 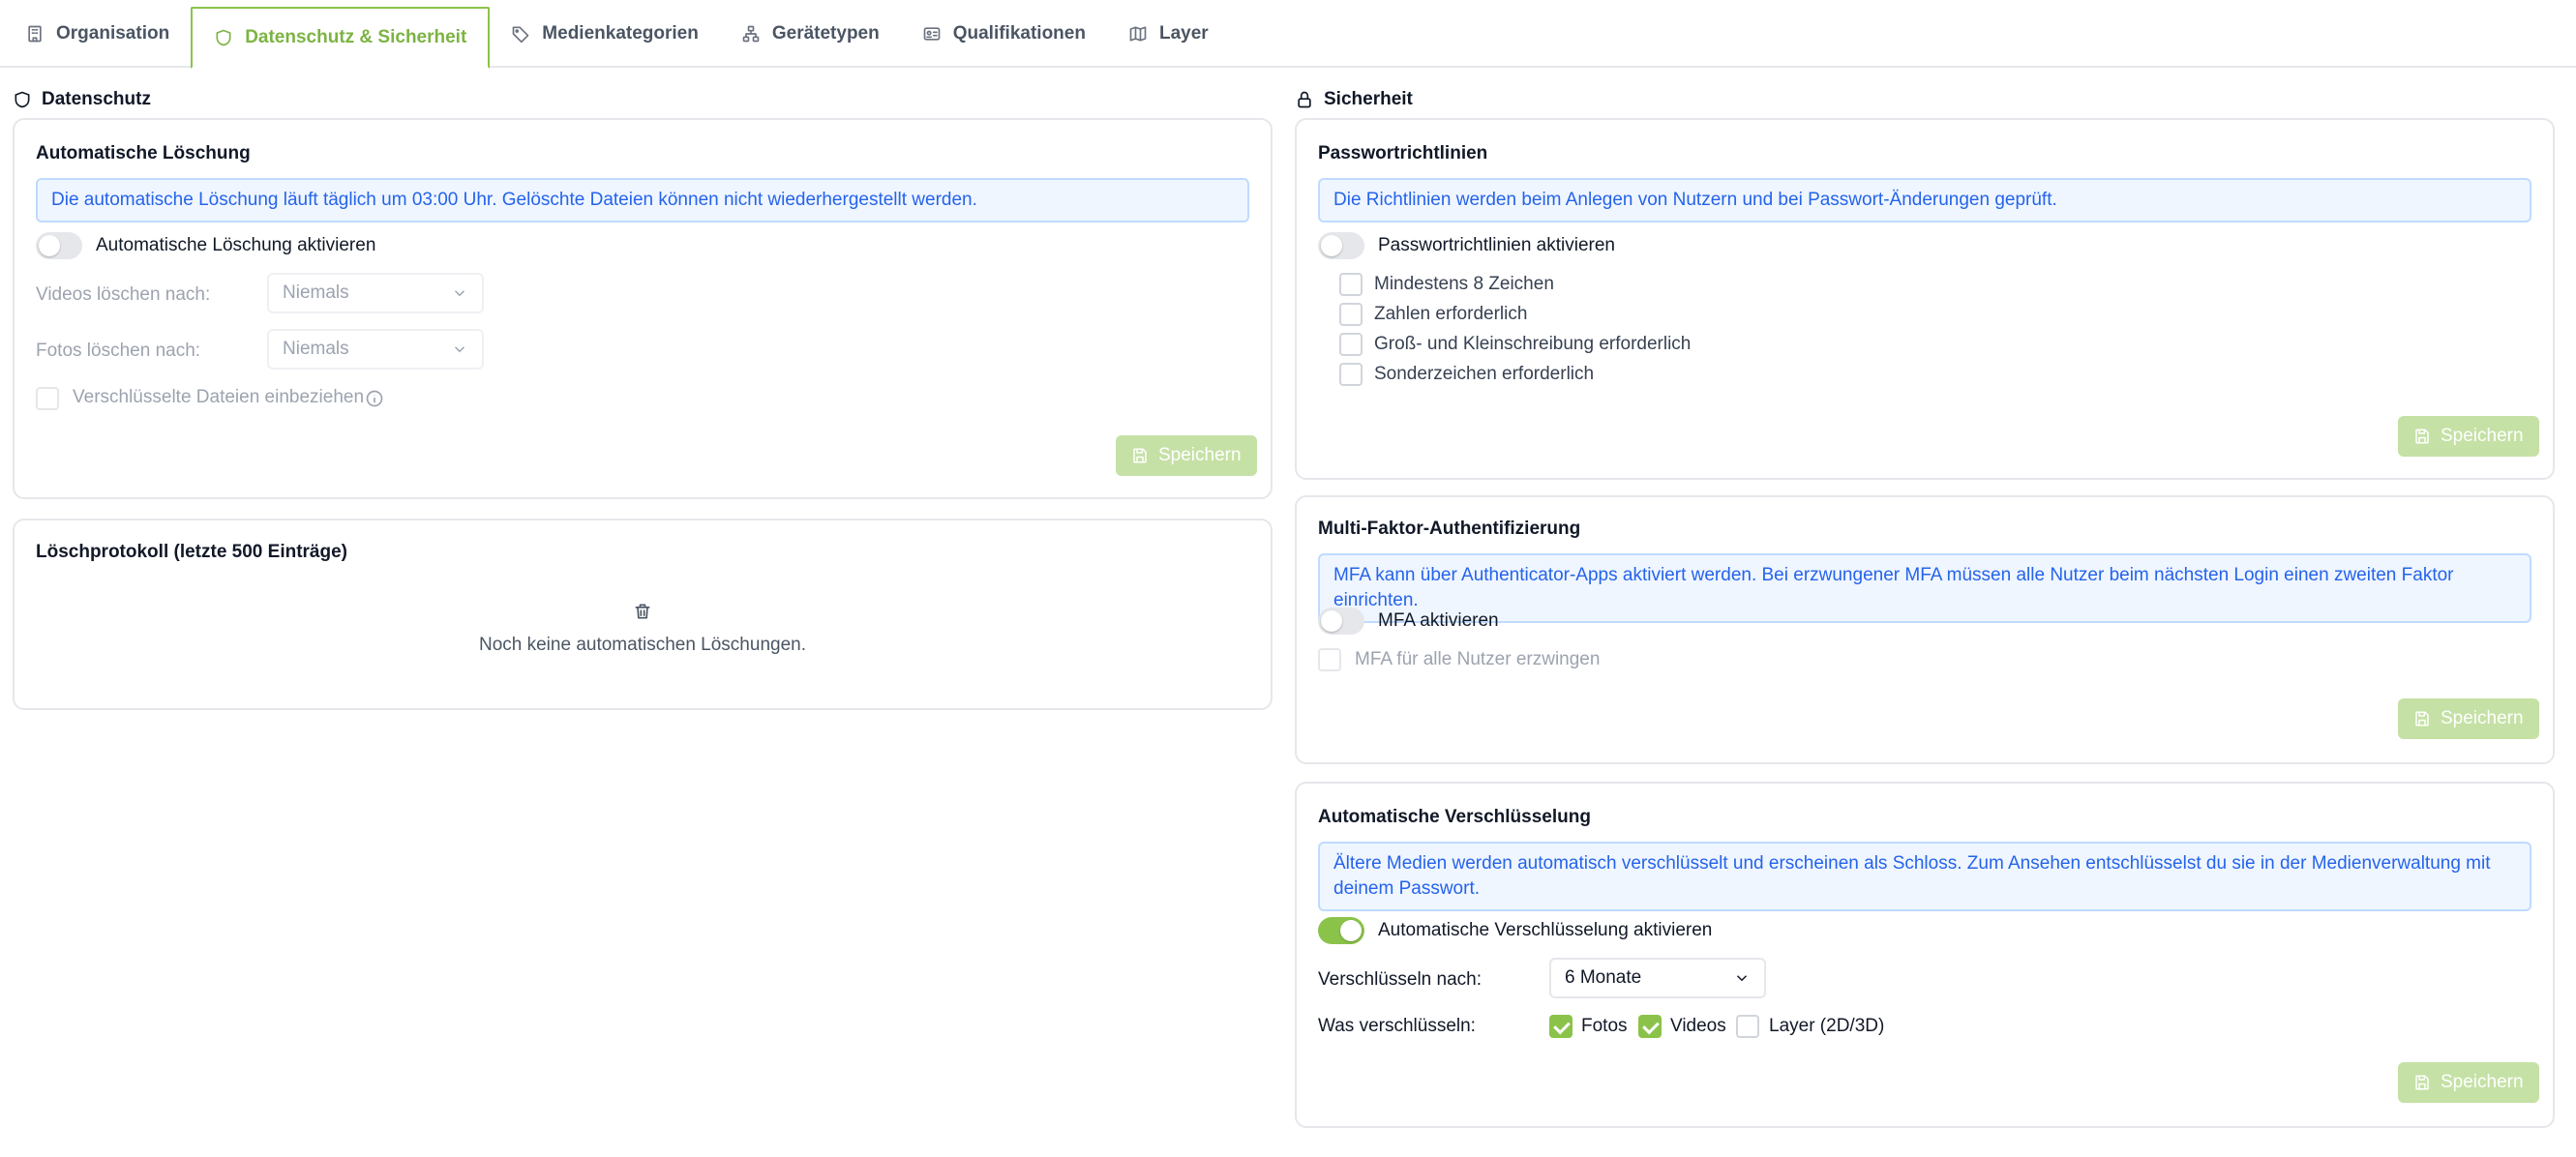 What do you see at coordinates (1451, 314) in the screenshot?
I see `rule-label: Zahlen erforderlich` at bounding box center [1451, 314].